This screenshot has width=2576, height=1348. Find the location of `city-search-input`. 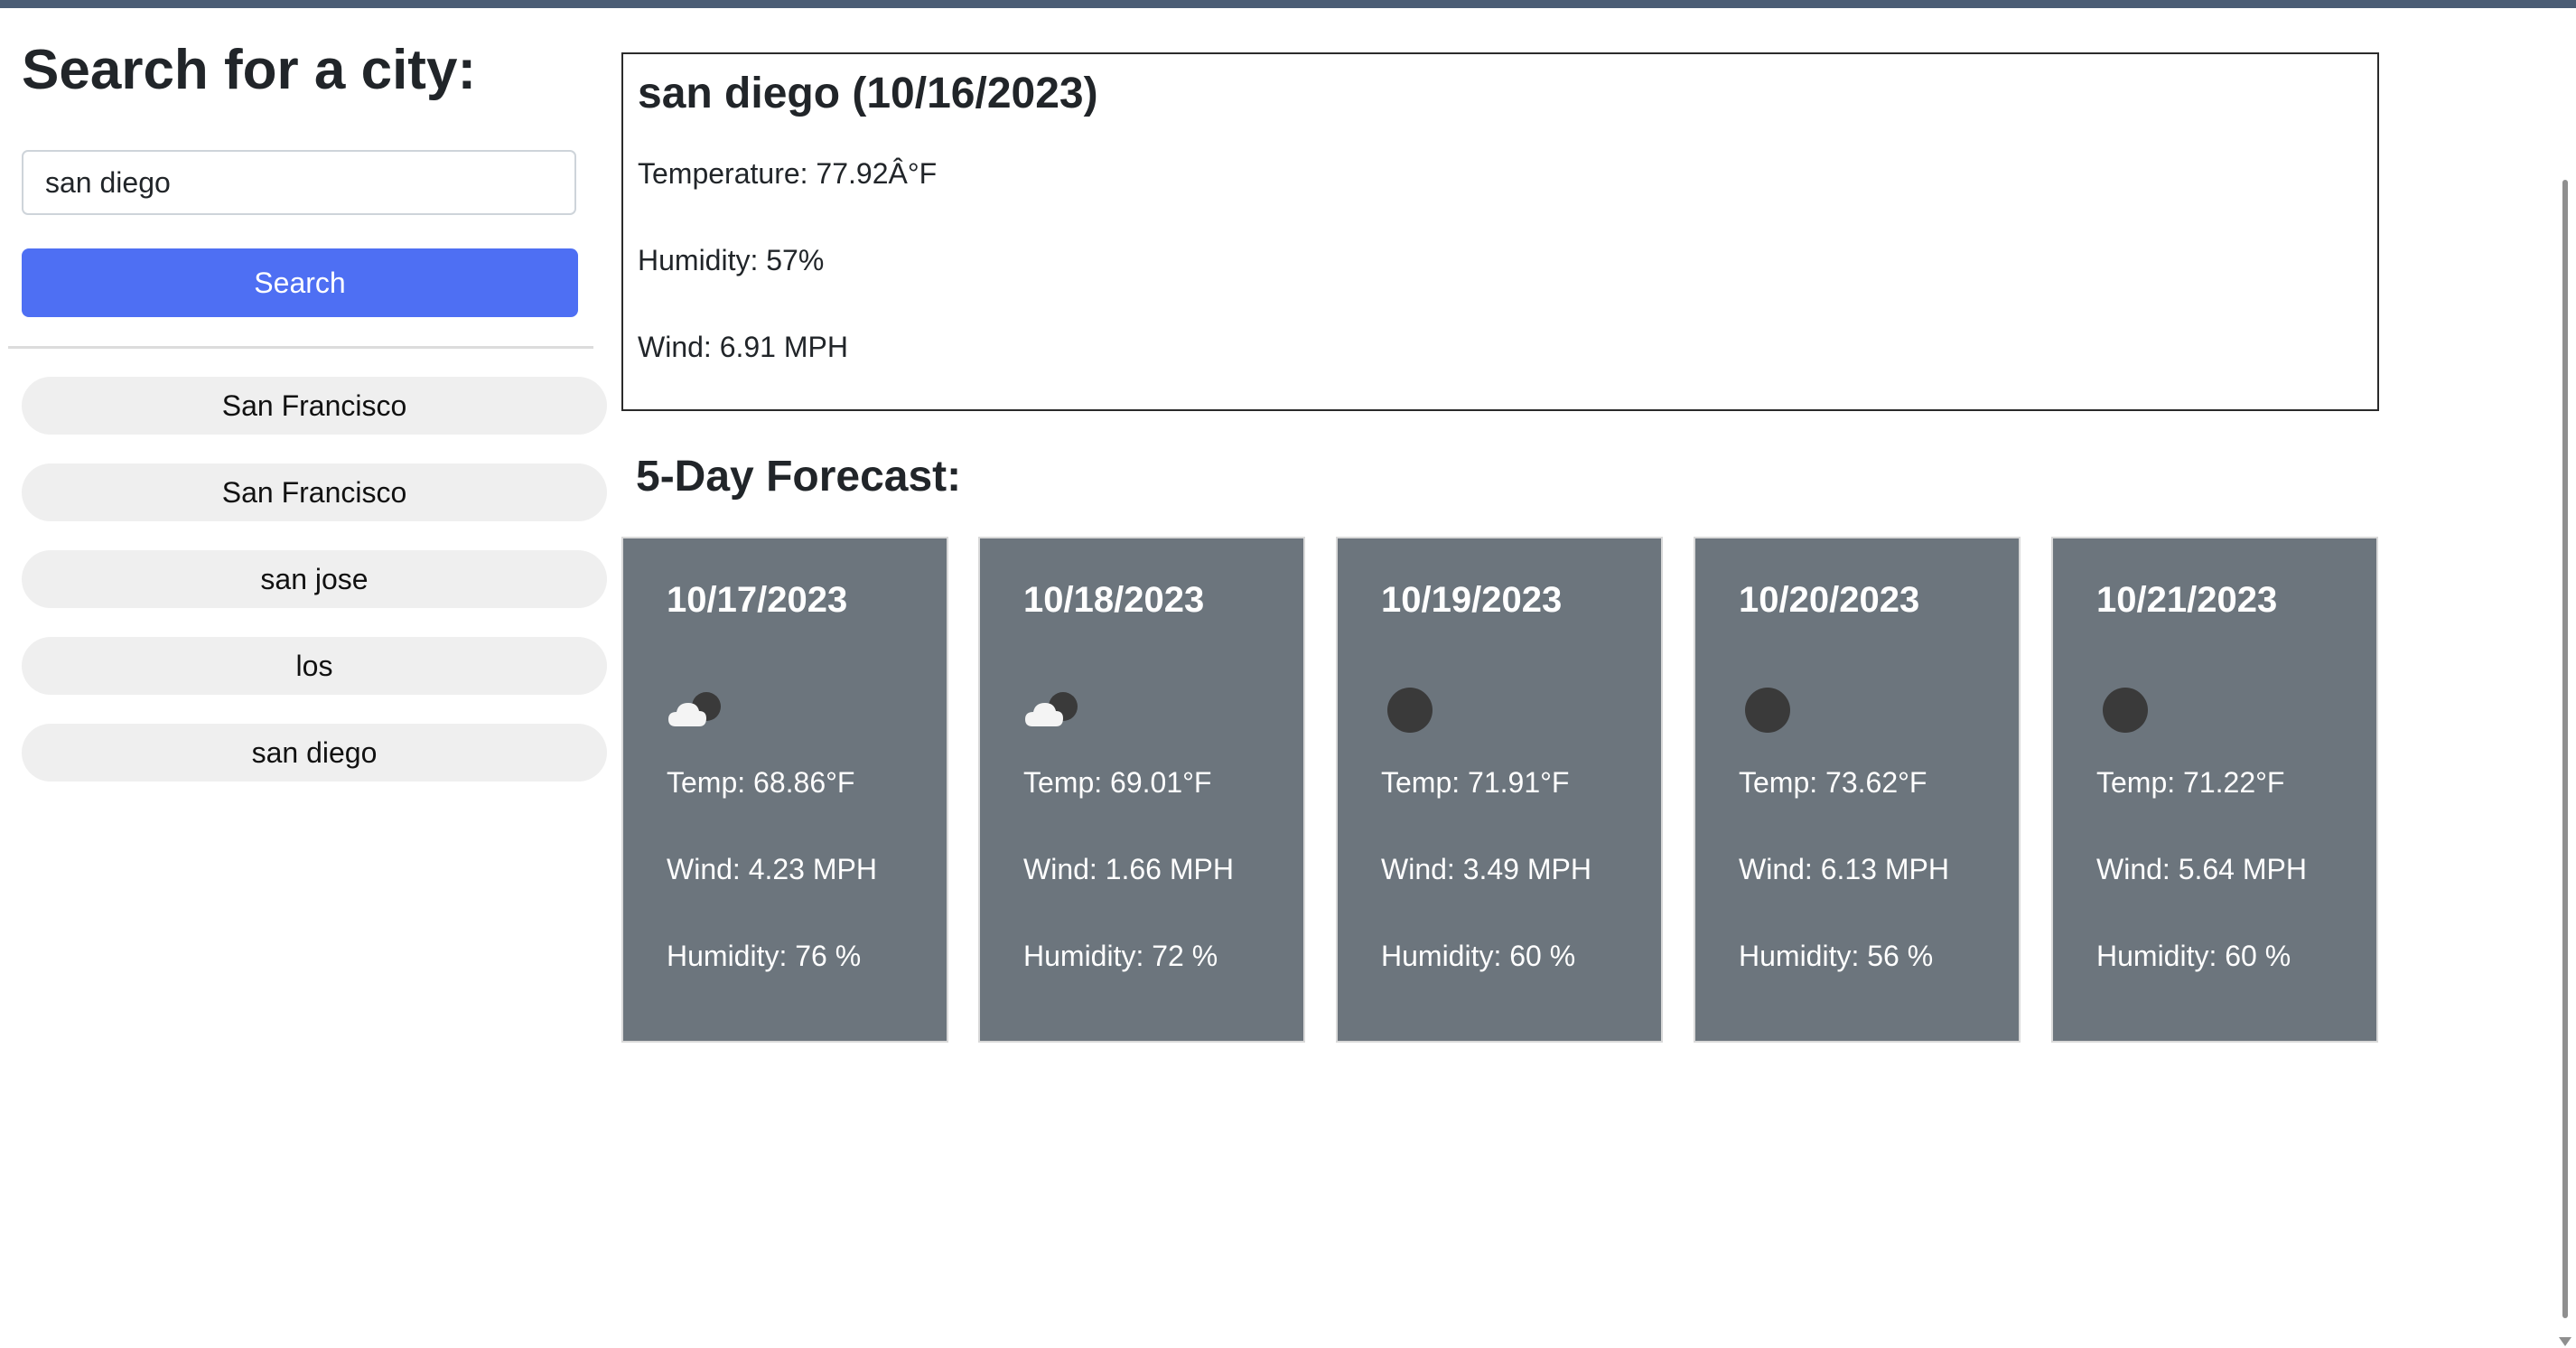

city-search-input is located at coordinates (299, 182).